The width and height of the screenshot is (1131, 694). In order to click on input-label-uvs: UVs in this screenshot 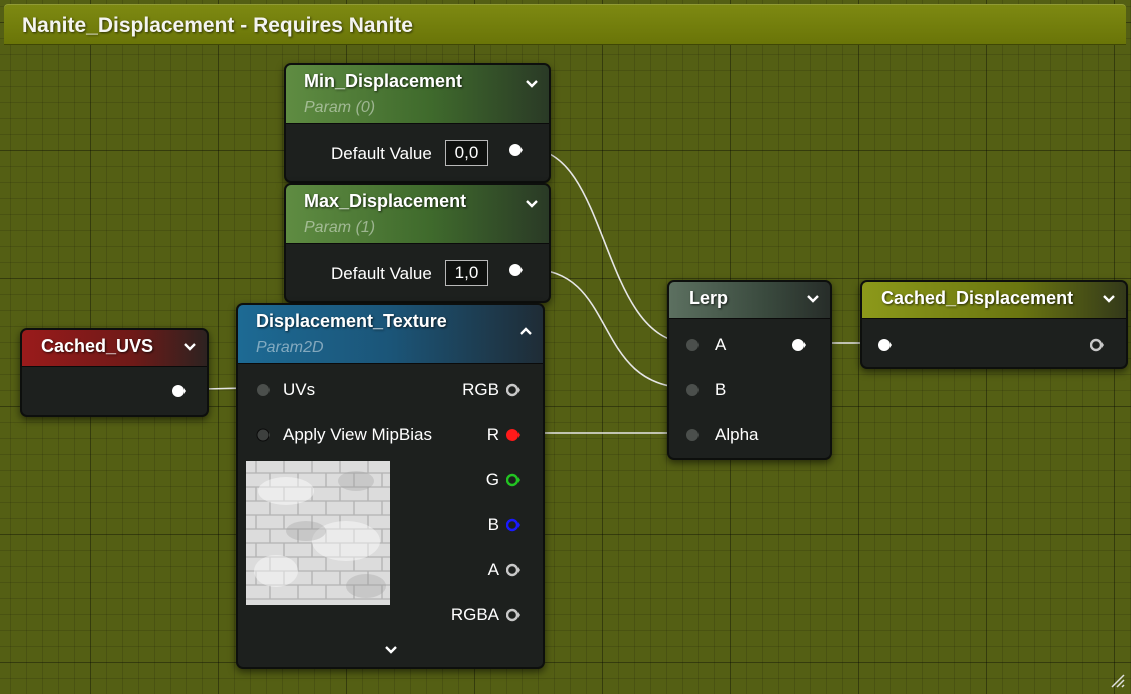, I will do `click(299, 389)`.